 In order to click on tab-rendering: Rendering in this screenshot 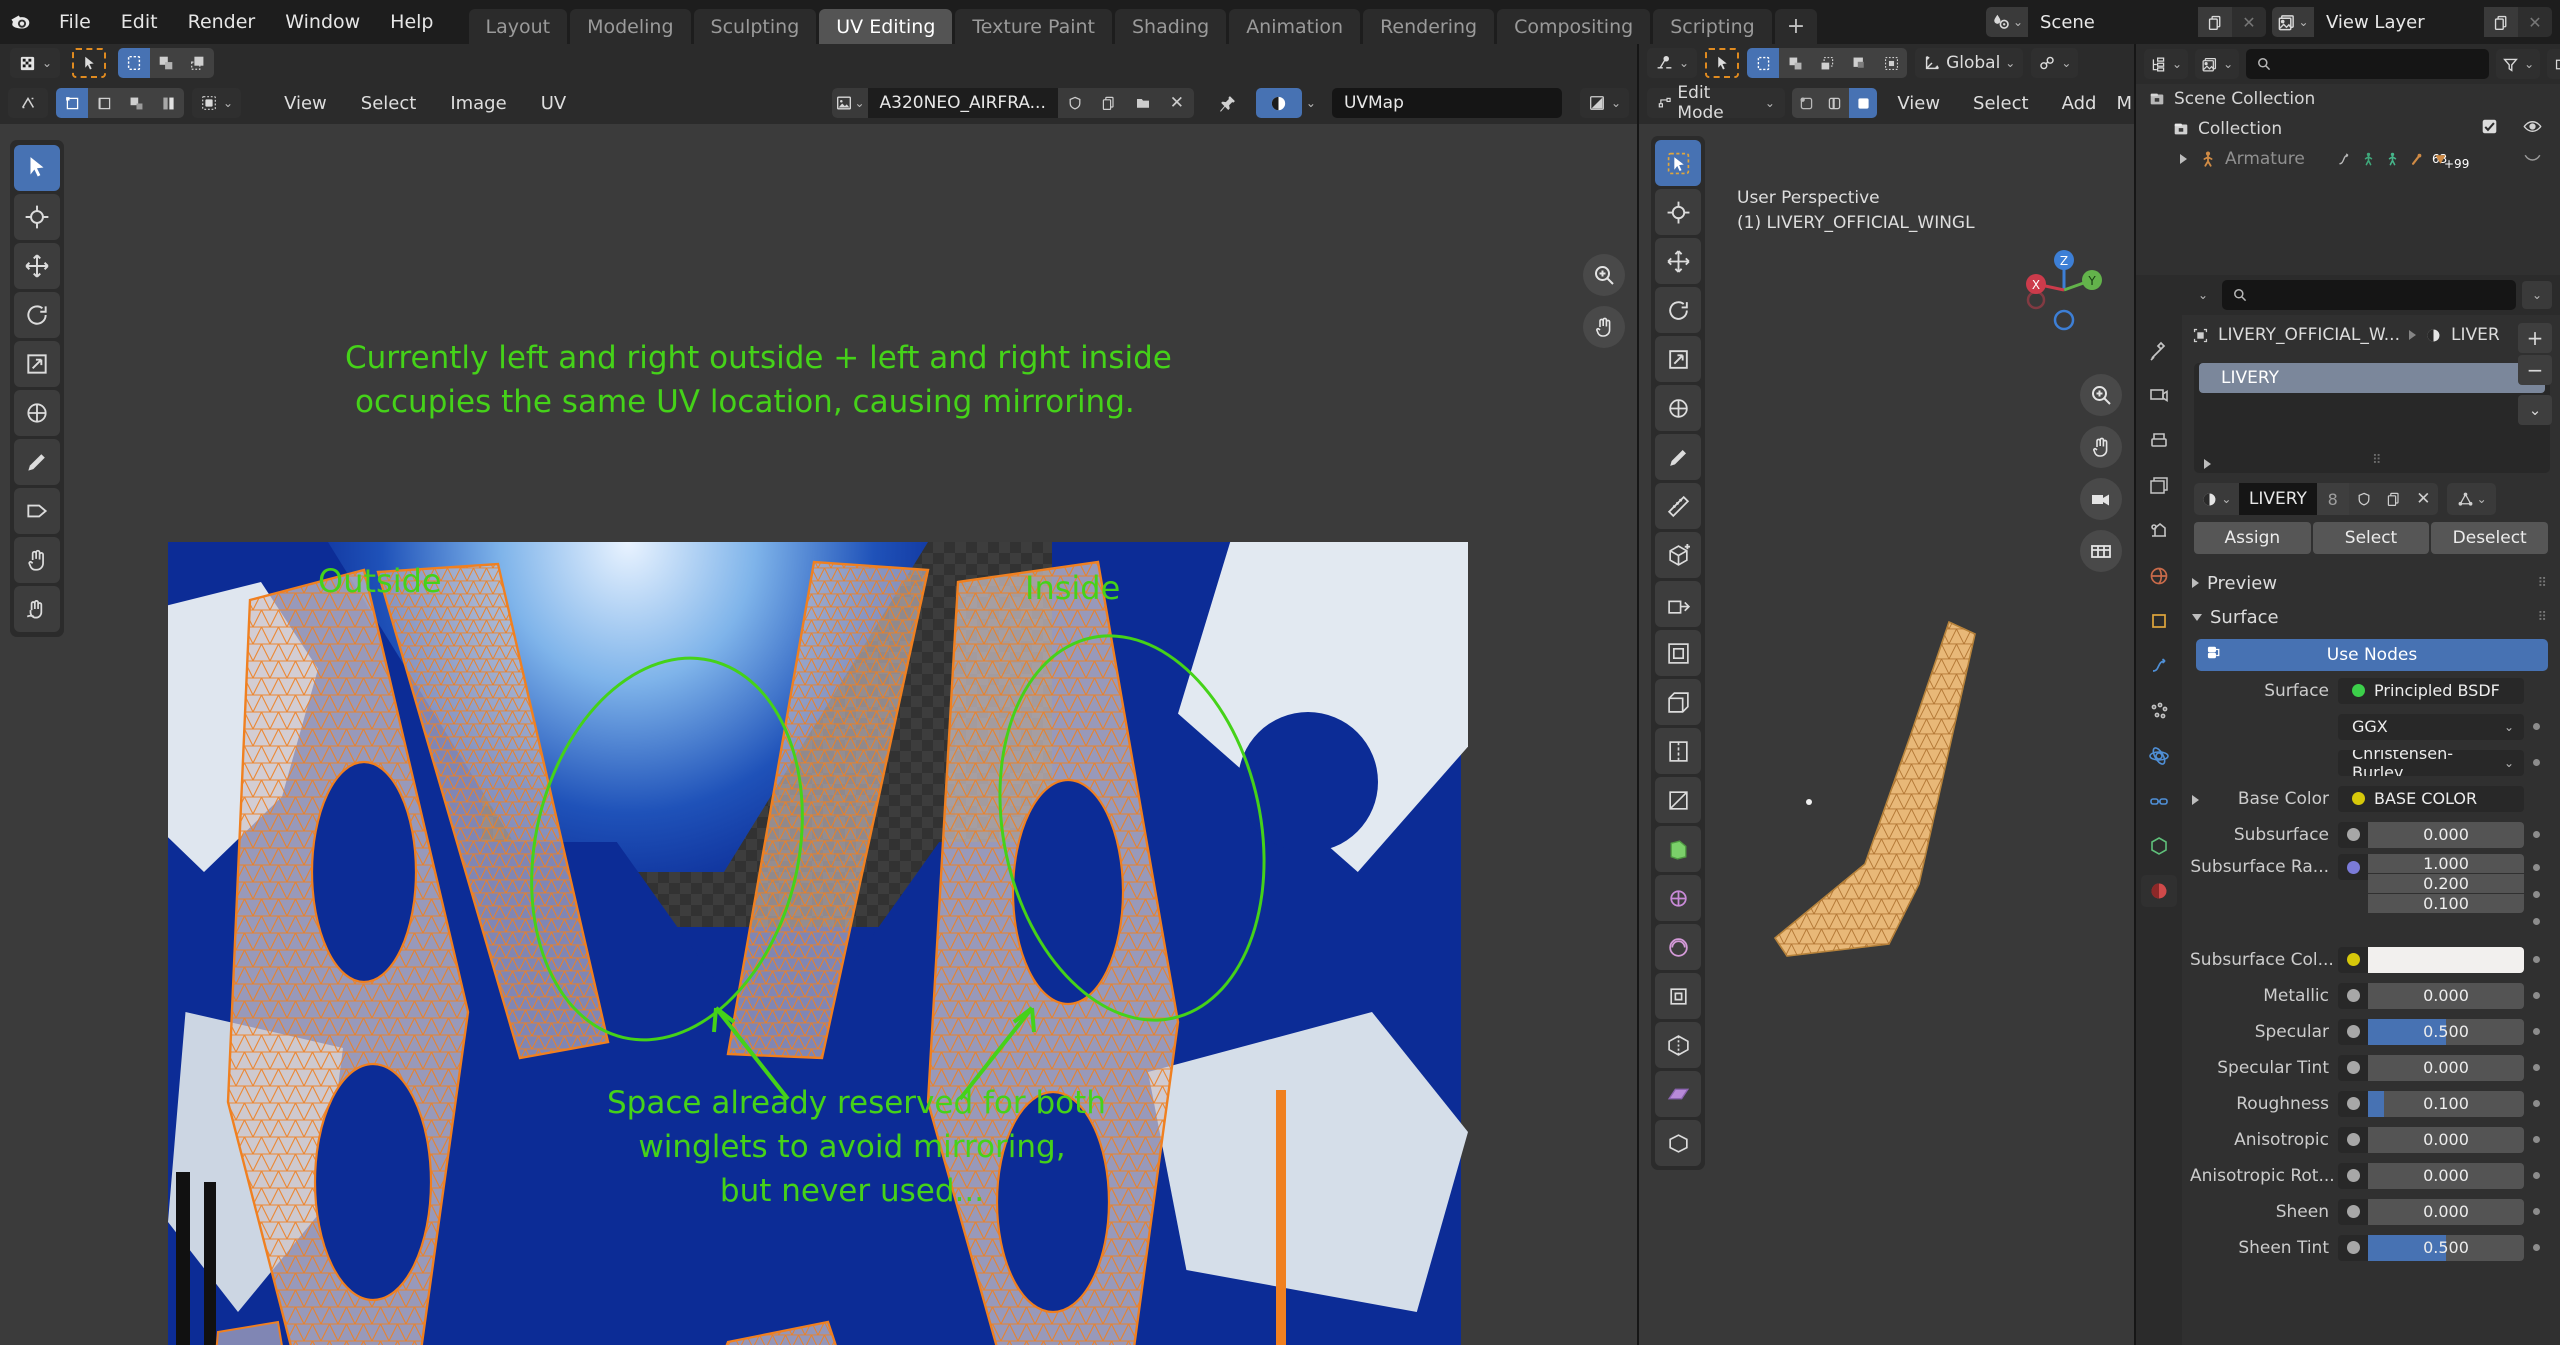, I will do `click(1429, 26)`.